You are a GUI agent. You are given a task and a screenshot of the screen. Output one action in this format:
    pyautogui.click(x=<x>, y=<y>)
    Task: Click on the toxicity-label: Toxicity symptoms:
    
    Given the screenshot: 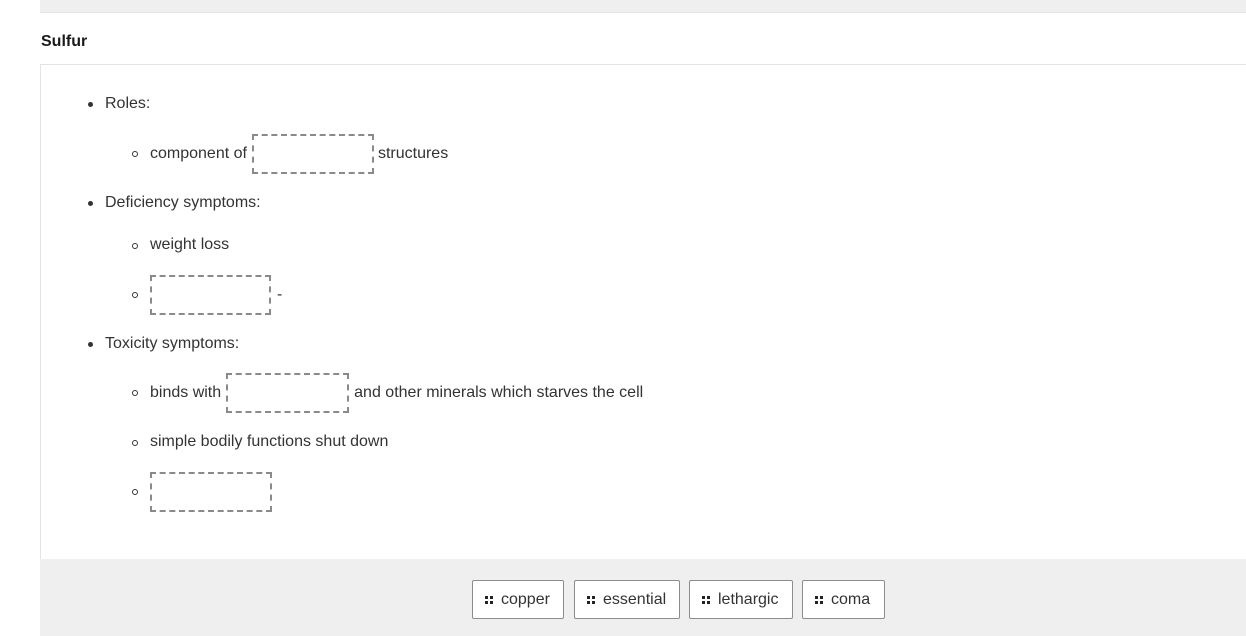 What is the action you would take?
    pyautogui.click(x=172, y=343)
    